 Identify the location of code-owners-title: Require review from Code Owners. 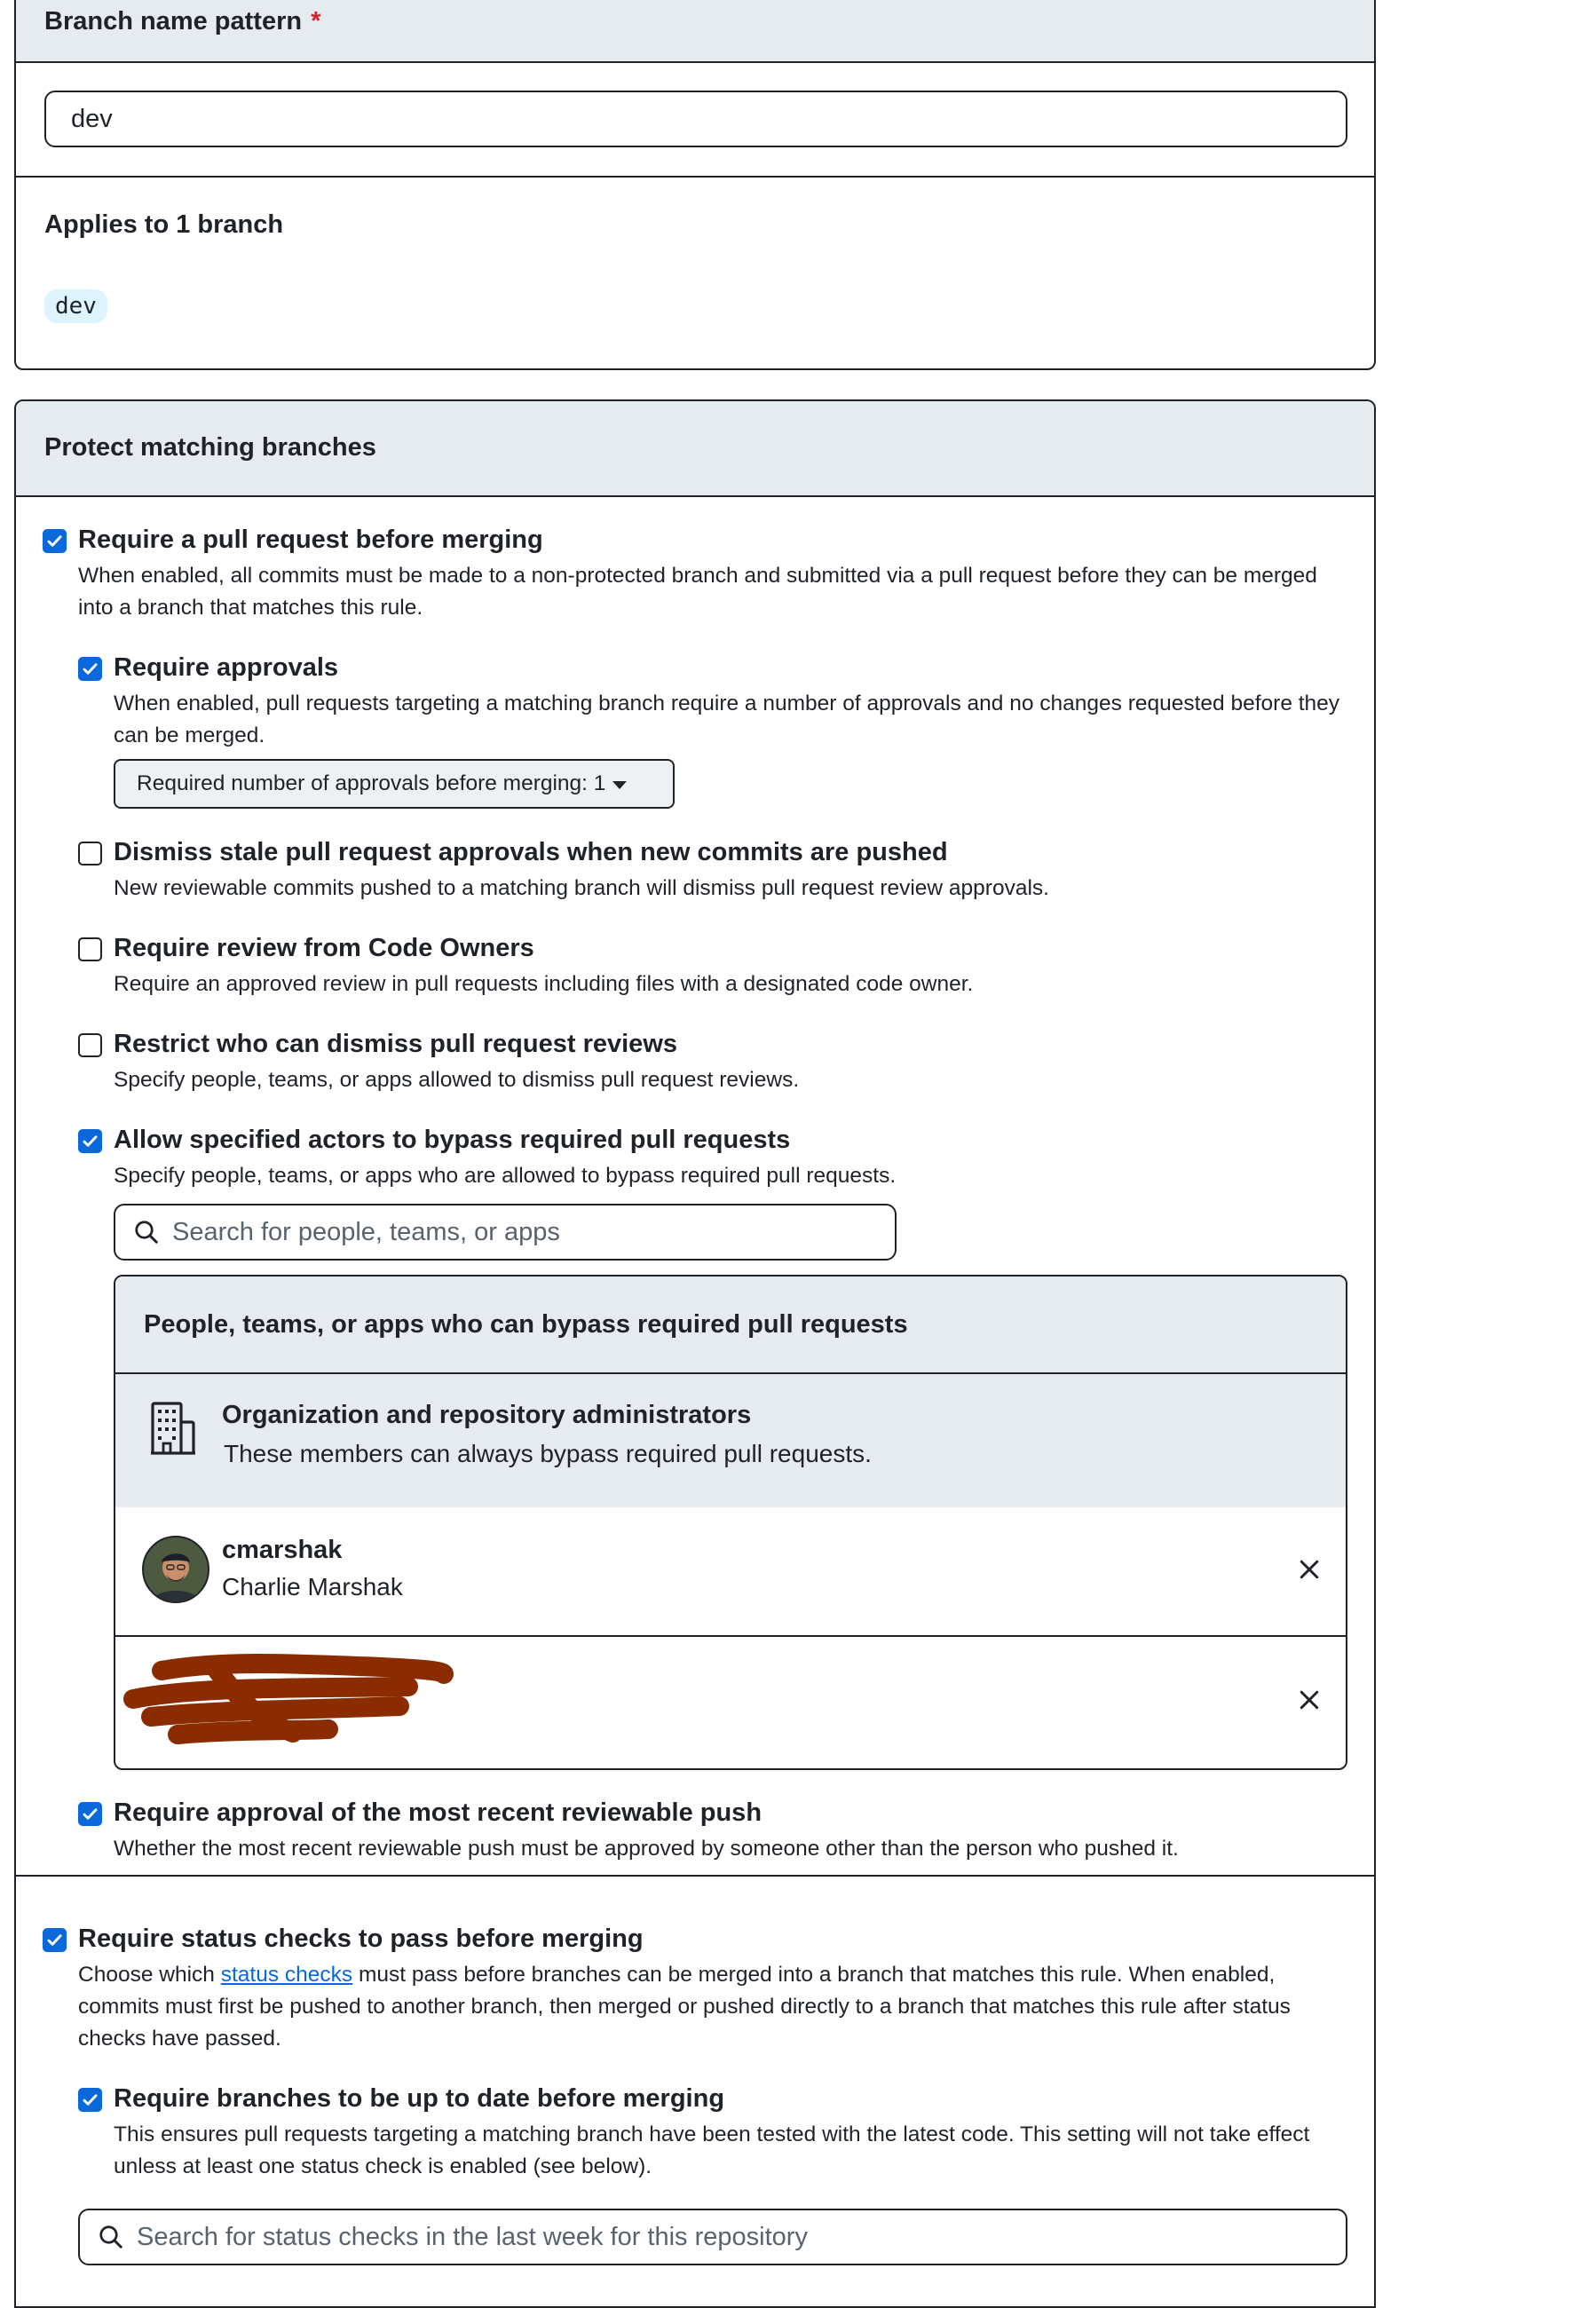
(324, 948).